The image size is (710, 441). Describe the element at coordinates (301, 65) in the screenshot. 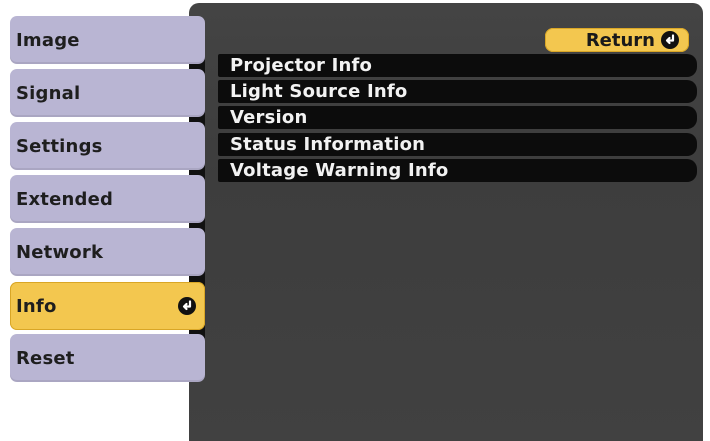

I see `menu-item-label: Projector Info` at that location.